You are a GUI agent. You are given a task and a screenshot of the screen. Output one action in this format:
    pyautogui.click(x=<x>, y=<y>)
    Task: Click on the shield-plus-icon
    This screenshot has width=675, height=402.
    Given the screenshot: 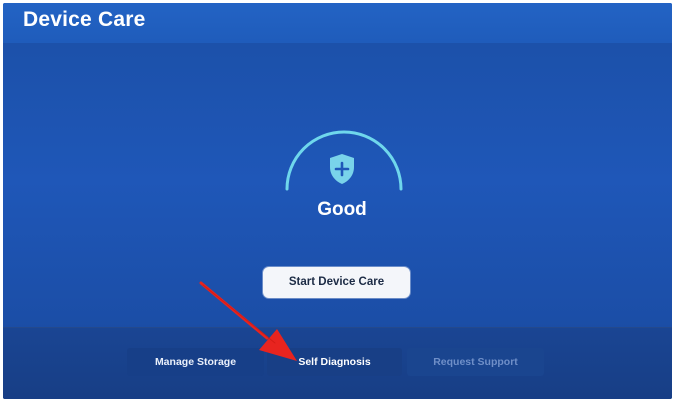 What is the action you would take?
    pyautogui.click(x=342, y=169)
    